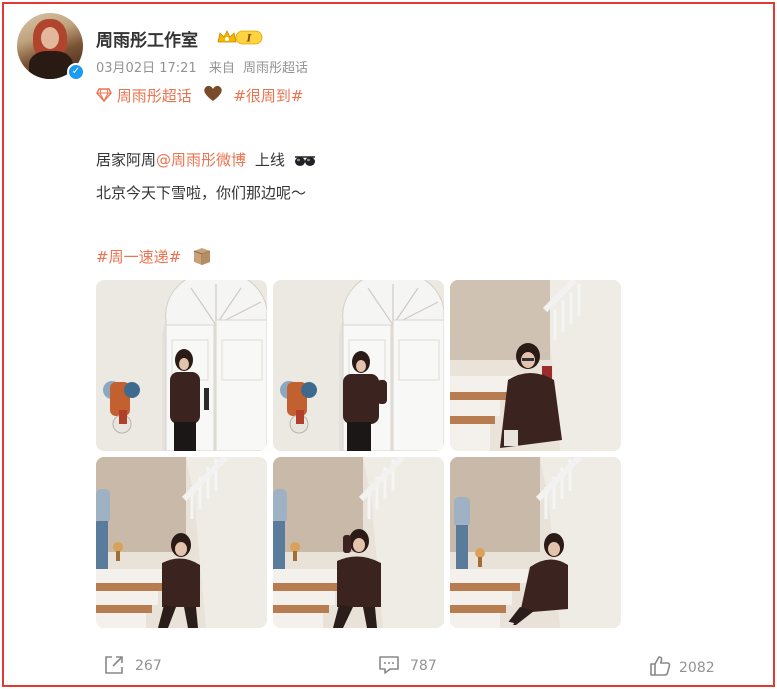 This screenshot has height=689, width=777. Describe the element at coordinates (146, 68) in the screenshot. I see `timestamp: 03月02日 17:21` at that location.